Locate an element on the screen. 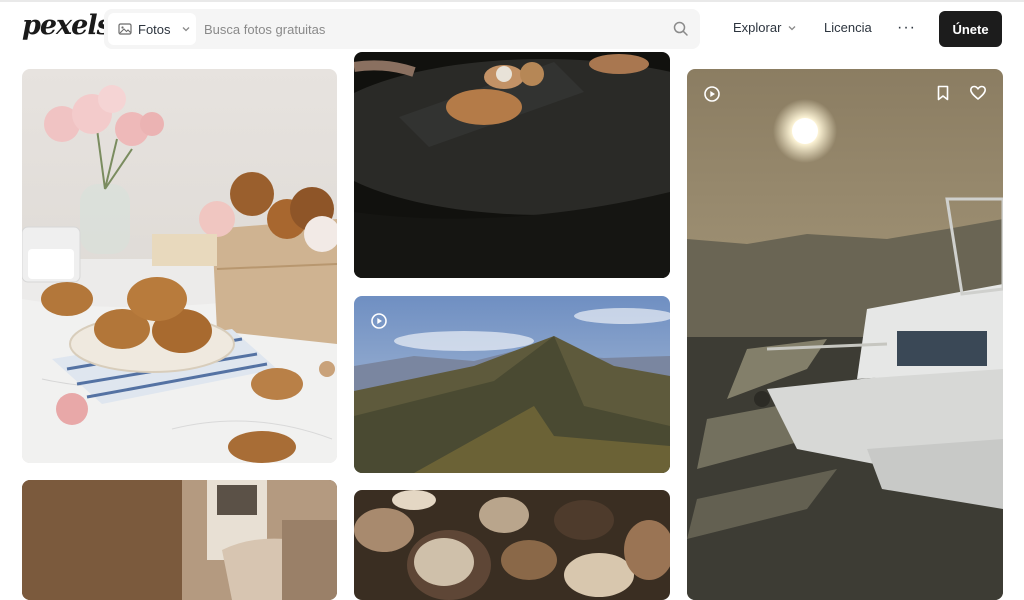 This screenshot has width=1024, height=600. heart-icon is located at coordinates (978, 93).